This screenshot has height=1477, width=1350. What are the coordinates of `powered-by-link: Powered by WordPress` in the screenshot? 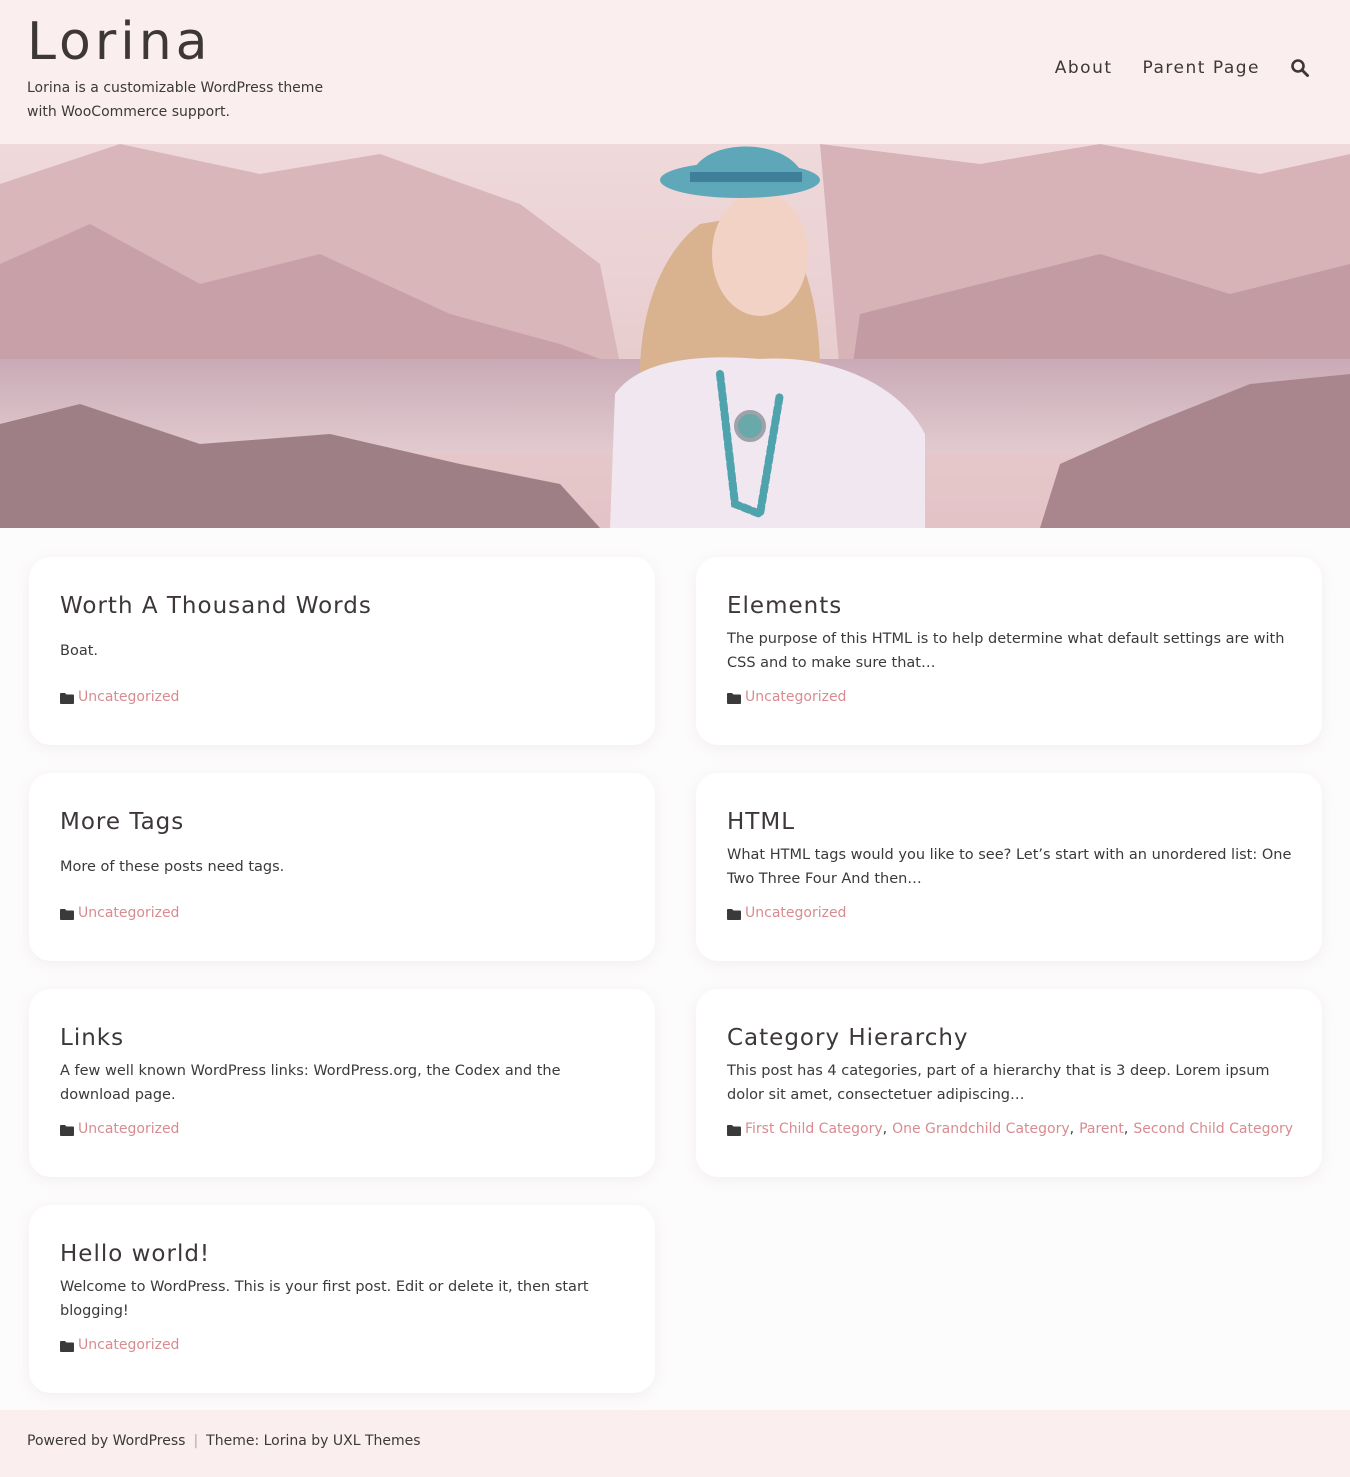 It's located at (106, 1441).